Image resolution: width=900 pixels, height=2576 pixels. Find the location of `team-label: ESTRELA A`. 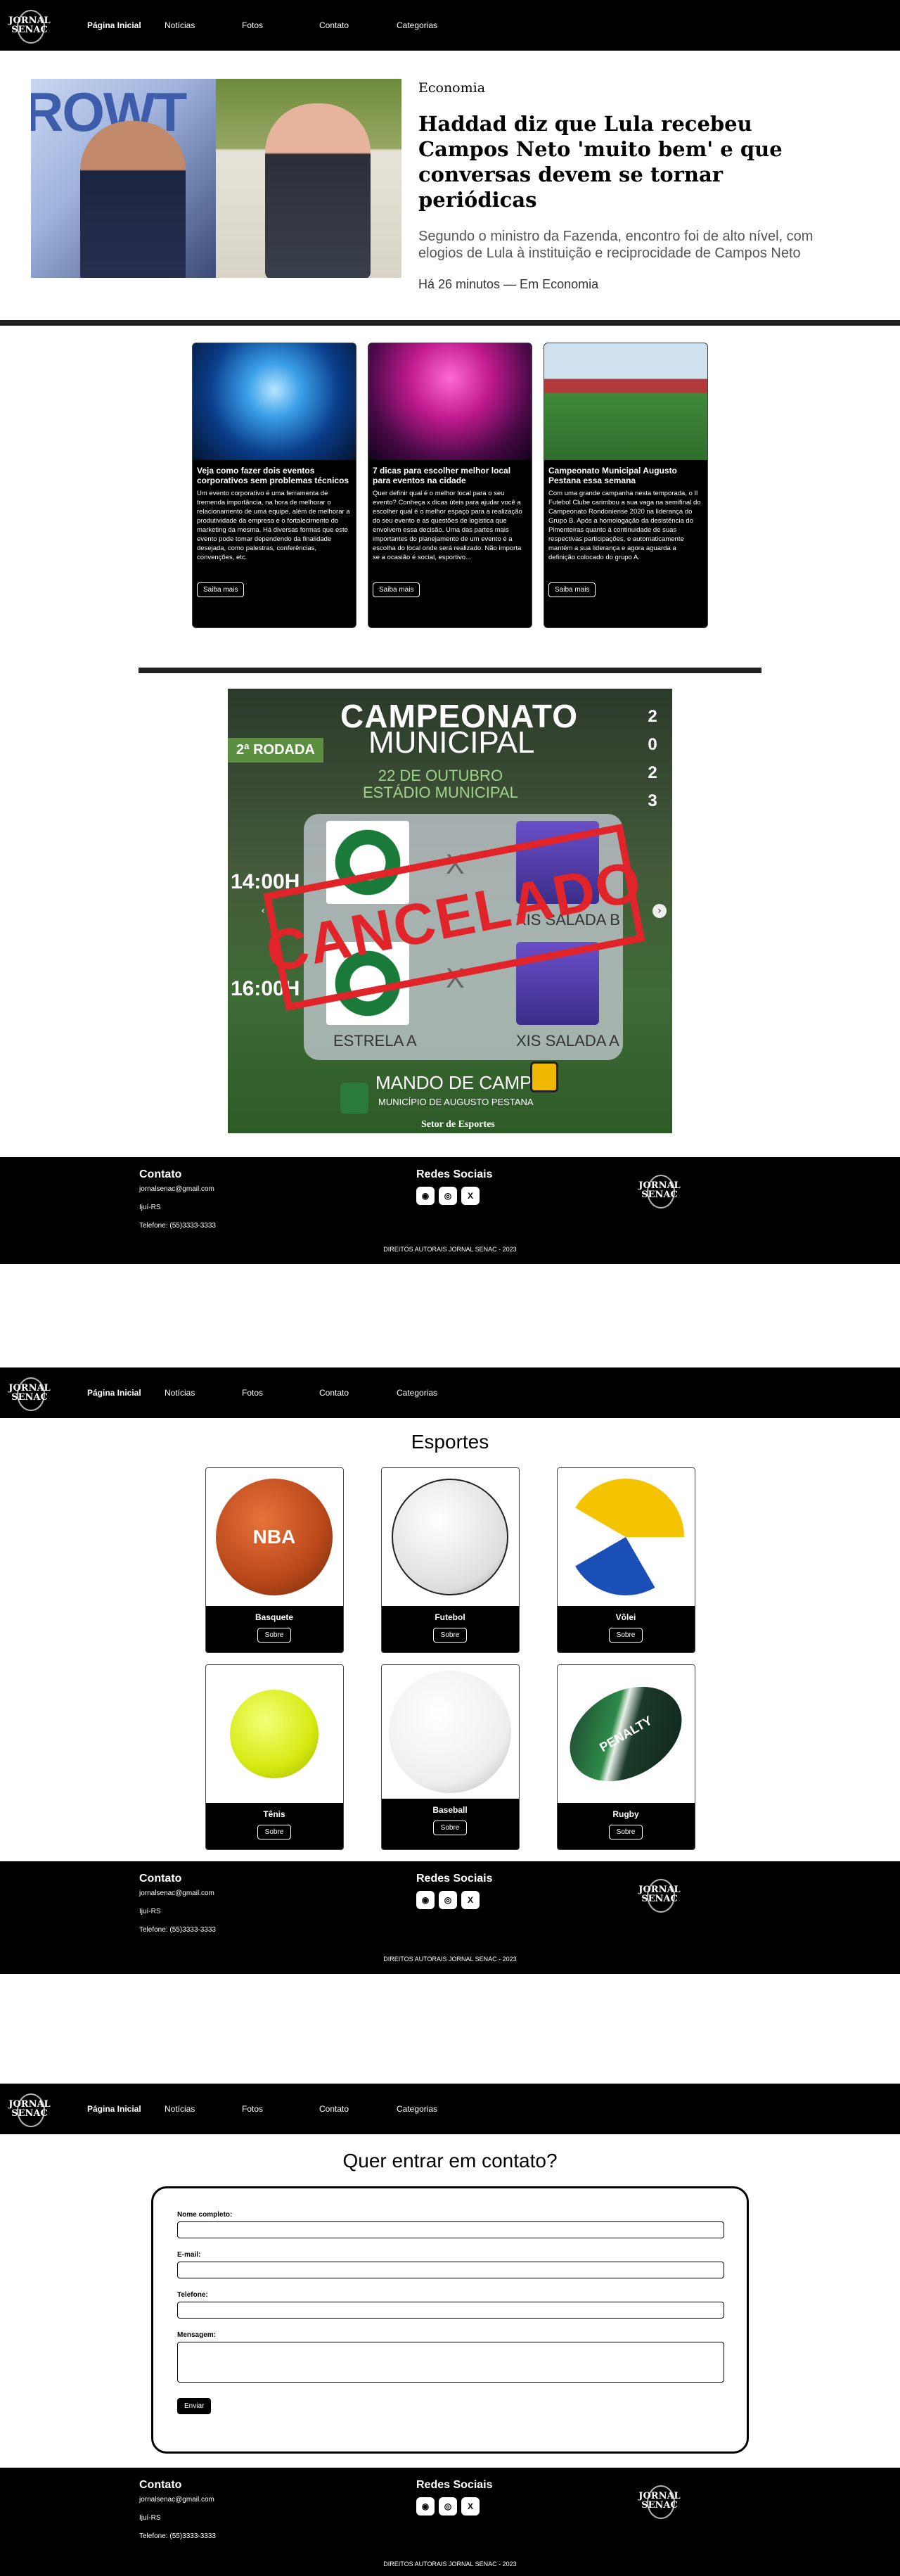

team-label: ESTRELA A is located at coordinates (375, 1041).